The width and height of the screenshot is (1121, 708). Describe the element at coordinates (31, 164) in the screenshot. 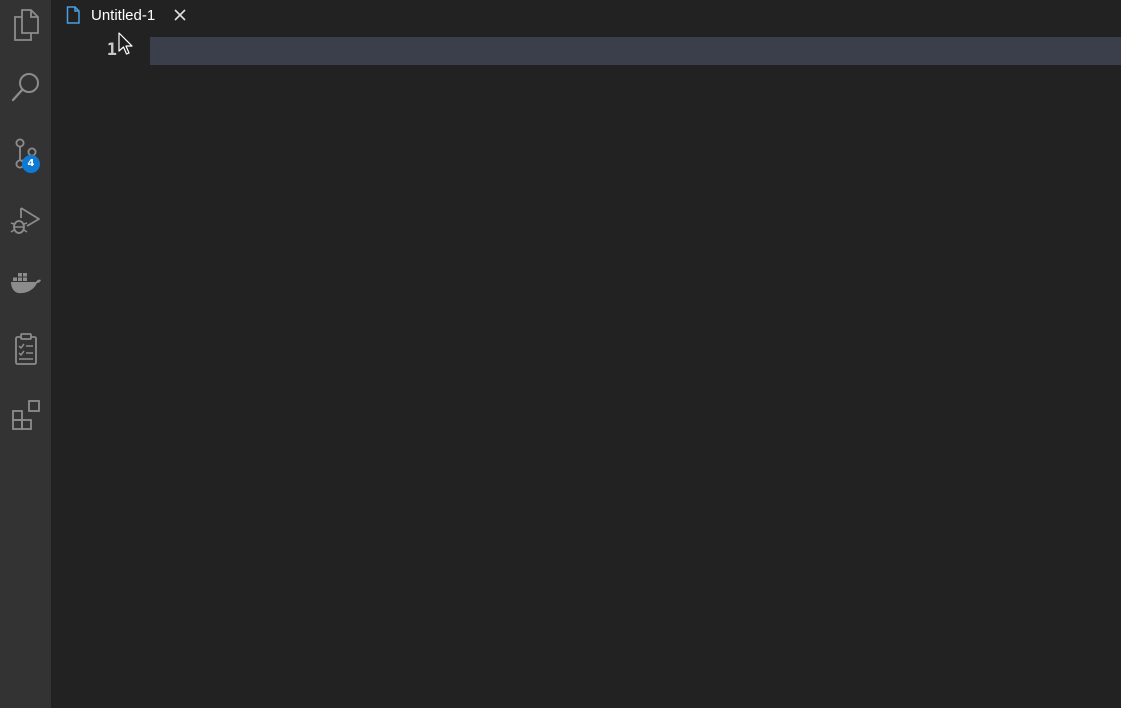

I see `source-control-badge: 4` at that location.